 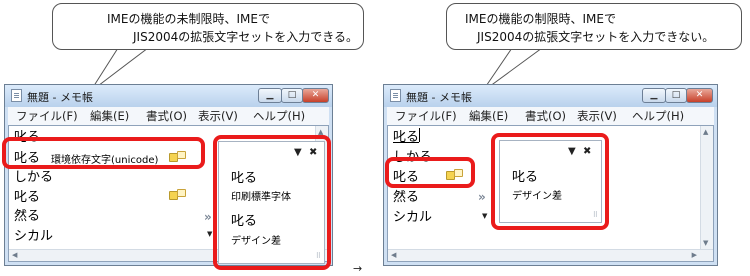 What do you see at coordinates (406, 137) in the screenshot?
I see `editor-line-underlined: 叱る` at bounding box center [406, 137].